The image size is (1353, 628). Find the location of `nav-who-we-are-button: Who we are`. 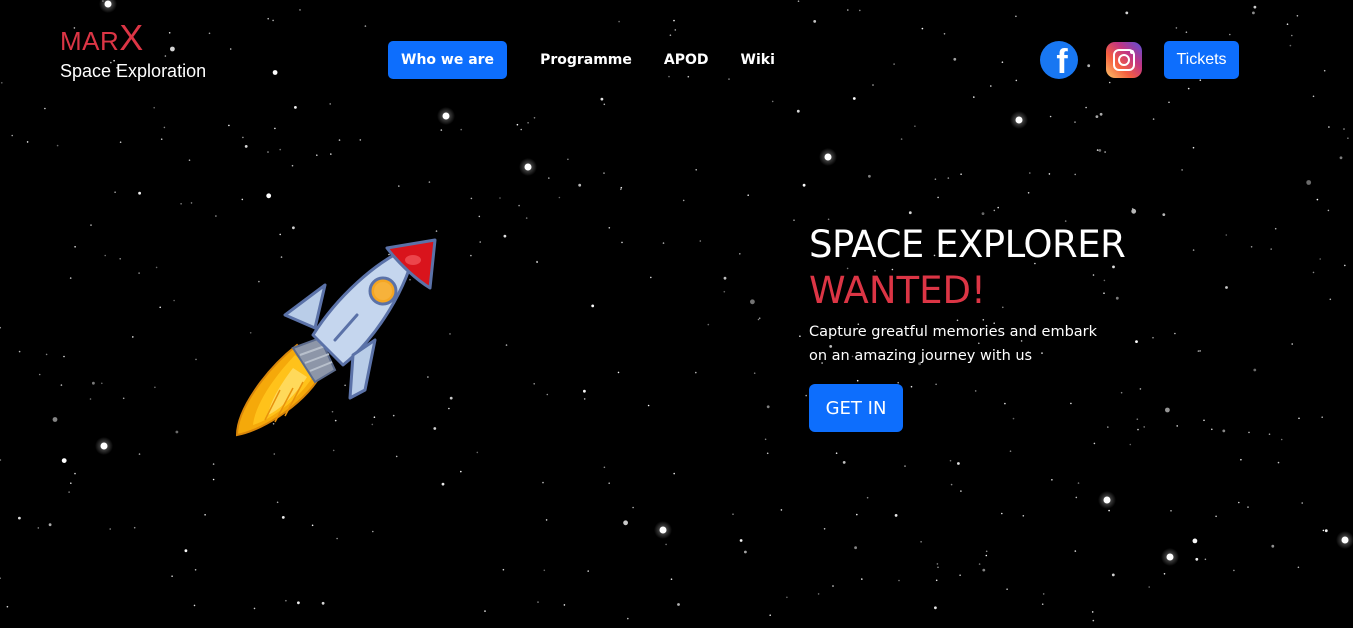

nav-who-we-are-button: Who we are is located at coordinates (448, 60).